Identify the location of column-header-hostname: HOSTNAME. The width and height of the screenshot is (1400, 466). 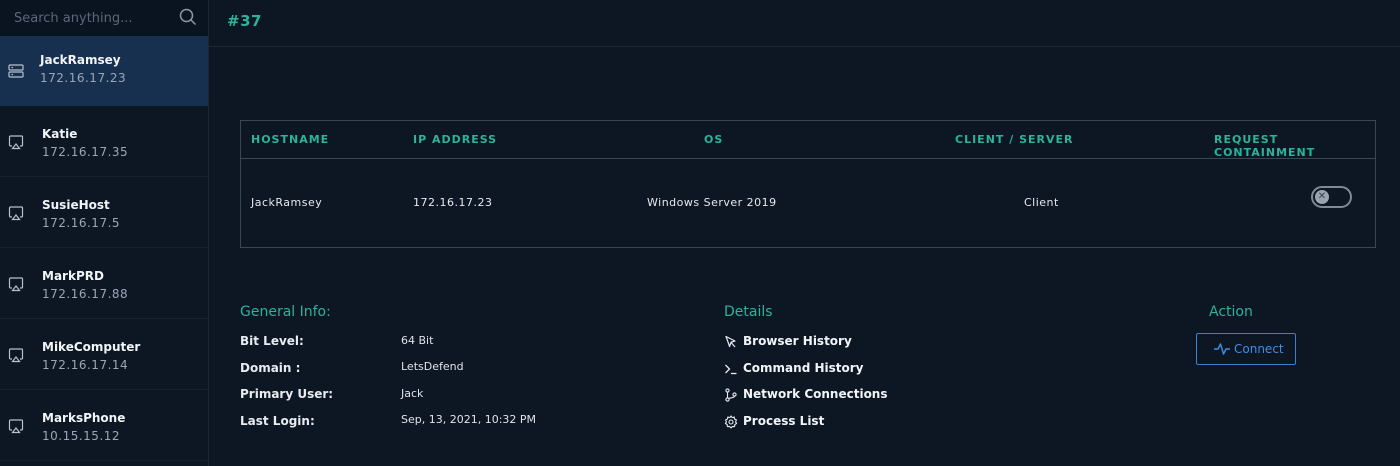
(290, 139).